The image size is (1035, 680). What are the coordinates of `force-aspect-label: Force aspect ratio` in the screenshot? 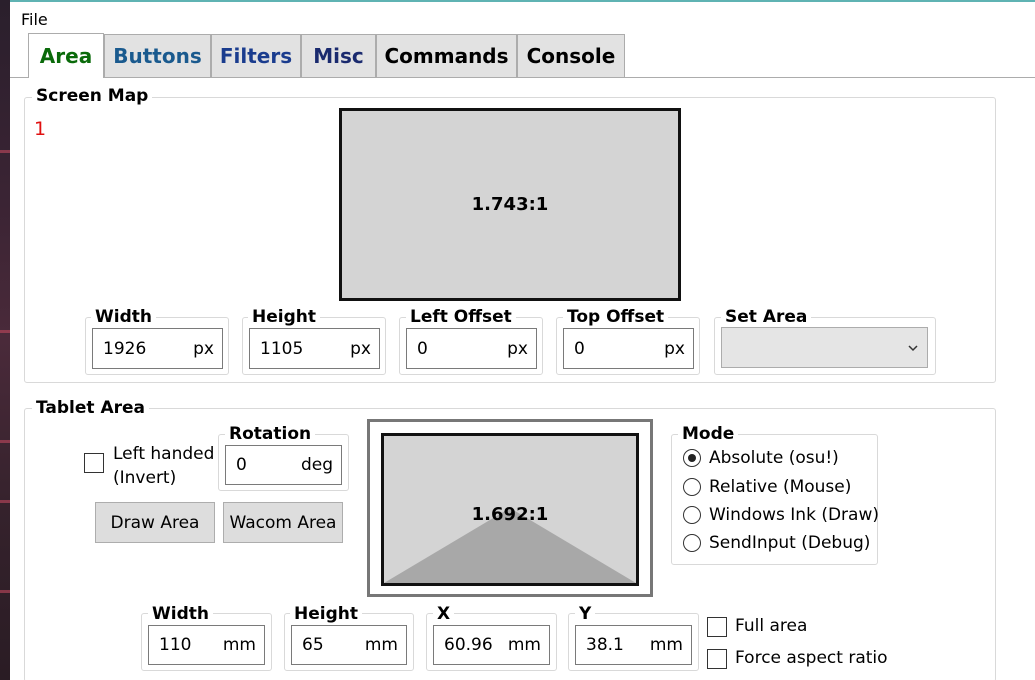 It's located at (811, 658).